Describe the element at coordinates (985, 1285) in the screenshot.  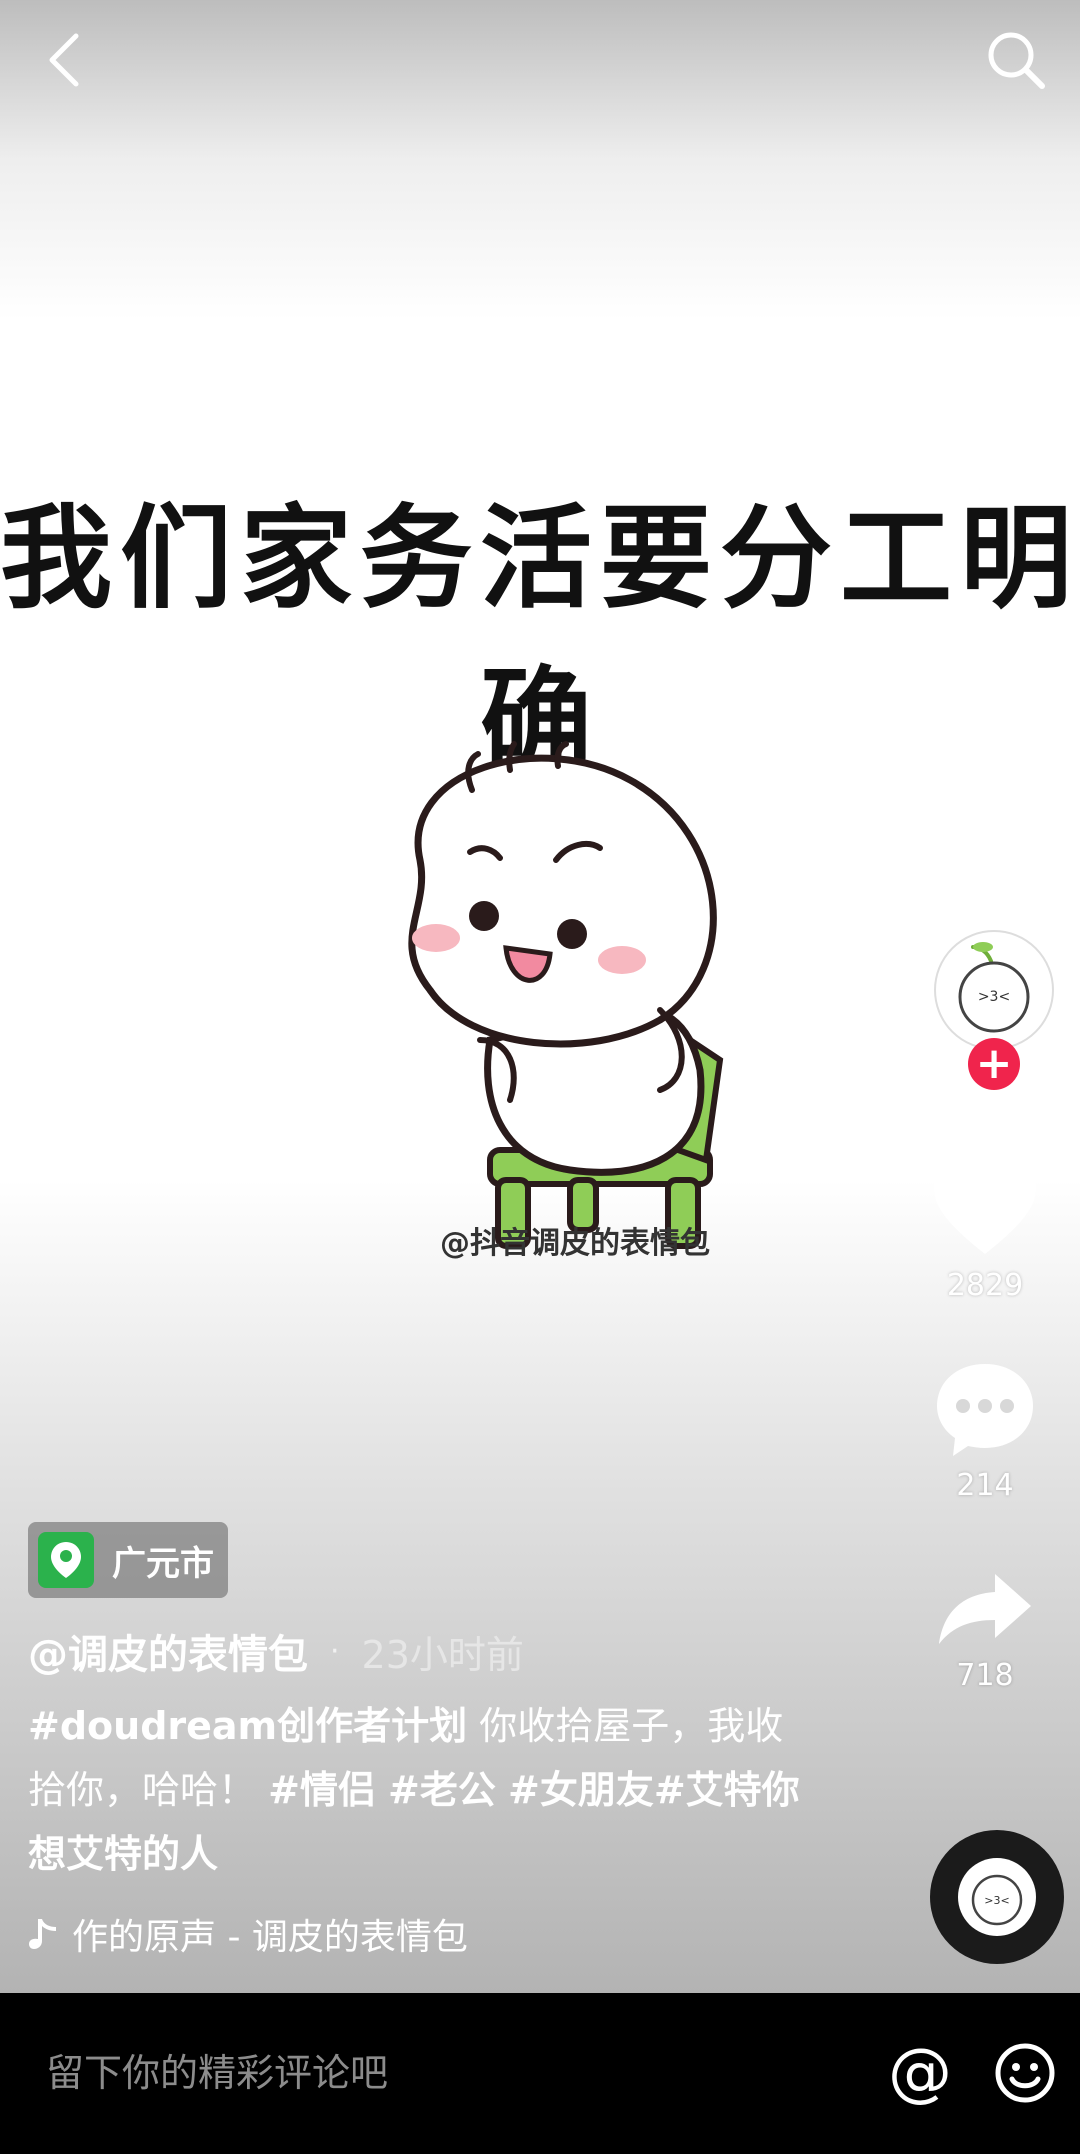
I see `like-count: 2829` at that location.